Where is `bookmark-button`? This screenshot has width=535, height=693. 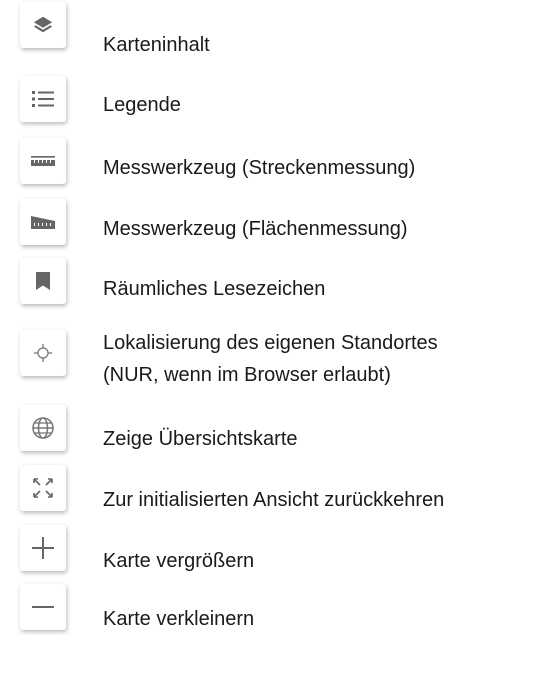 bookmark-button is located at coordinates (43, 281).